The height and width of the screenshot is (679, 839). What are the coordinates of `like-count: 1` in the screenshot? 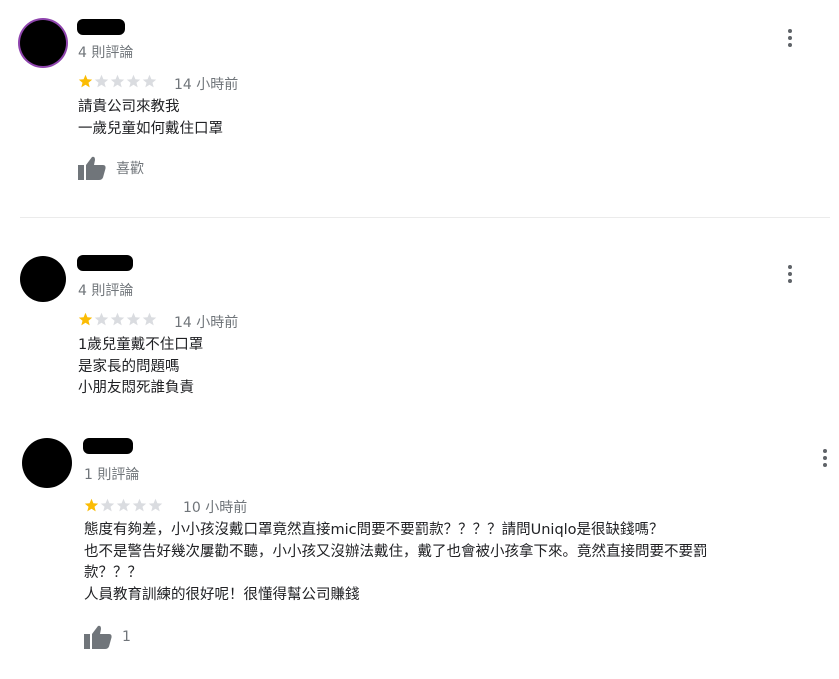 It's located at (126, 637).